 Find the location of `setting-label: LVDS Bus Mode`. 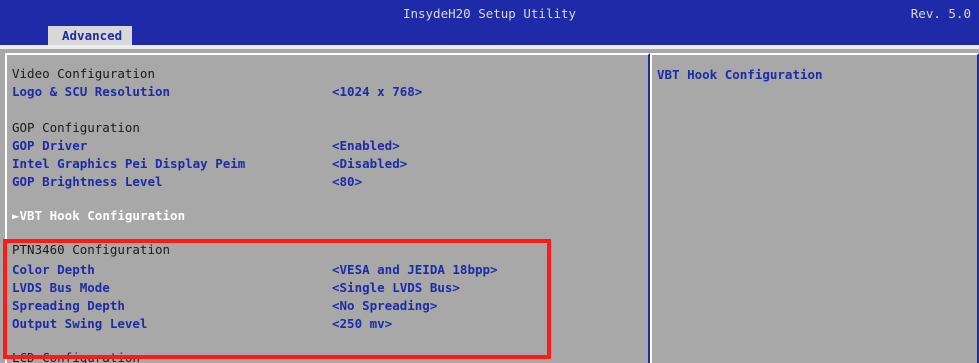

setting-label: LVDS Bus Mode is located at coordinates (61, 287).